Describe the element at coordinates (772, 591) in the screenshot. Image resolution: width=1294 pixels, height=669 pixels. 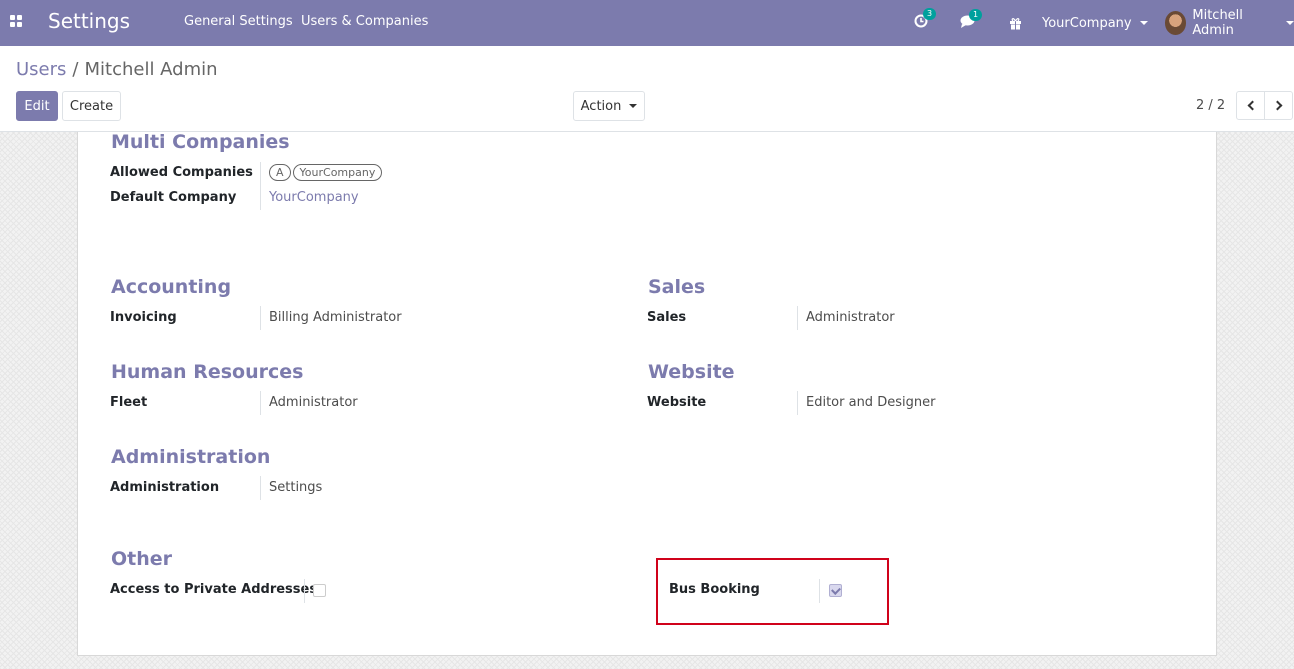
I see `highlight-box` at that location.